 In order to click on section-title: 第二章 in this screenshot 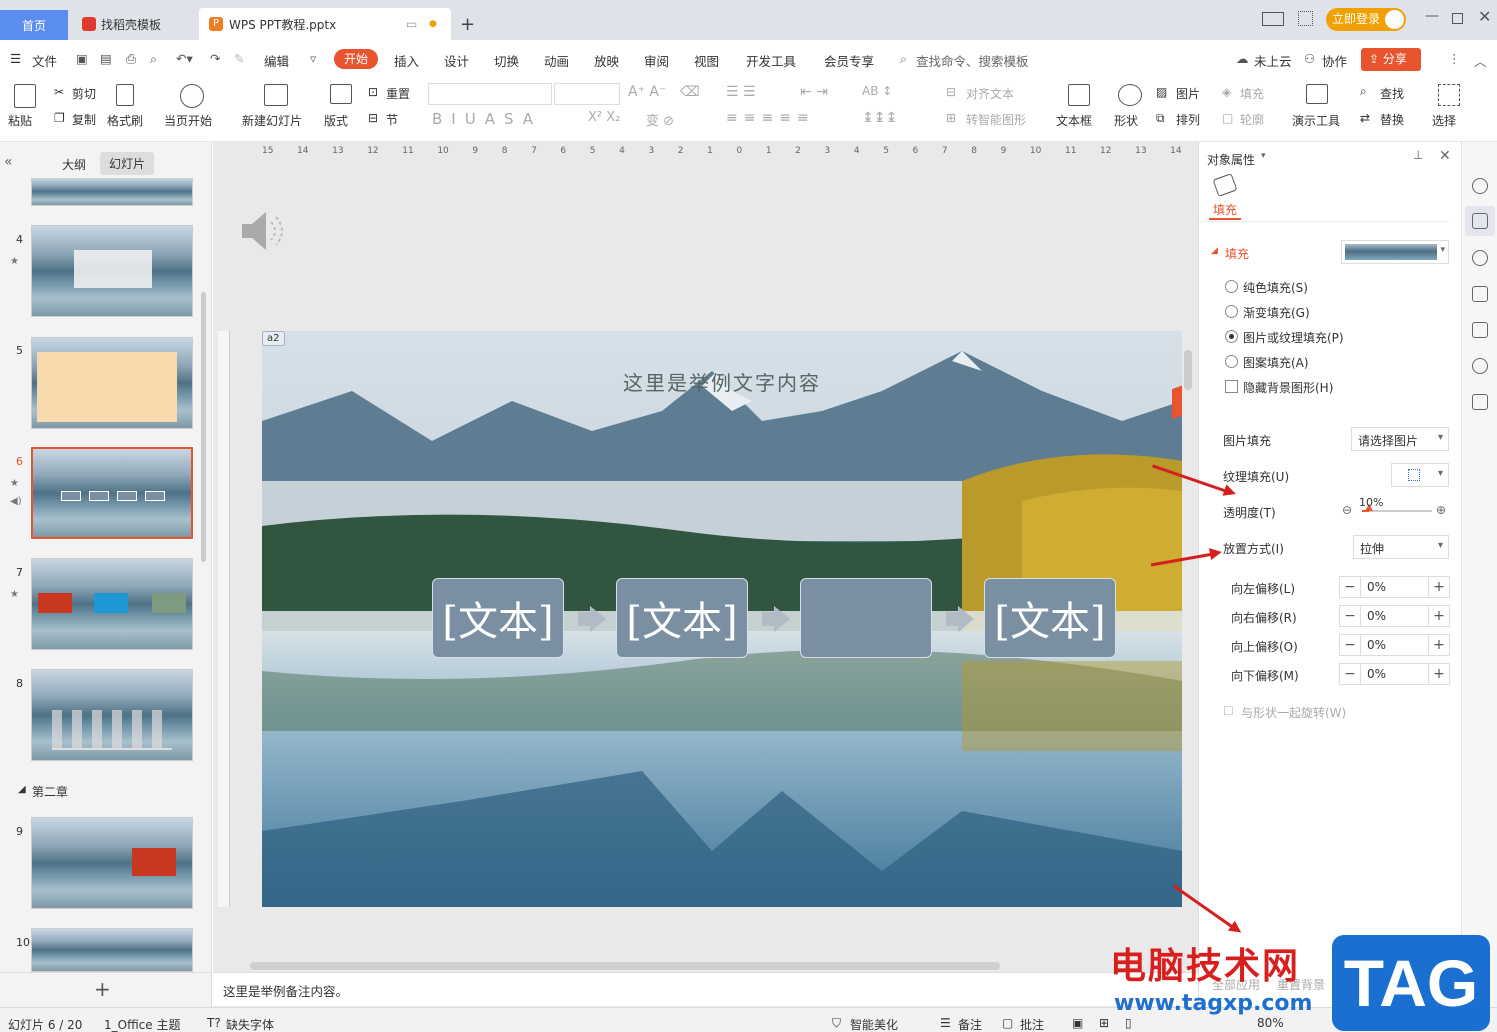, I will do `click(50, 791)`.